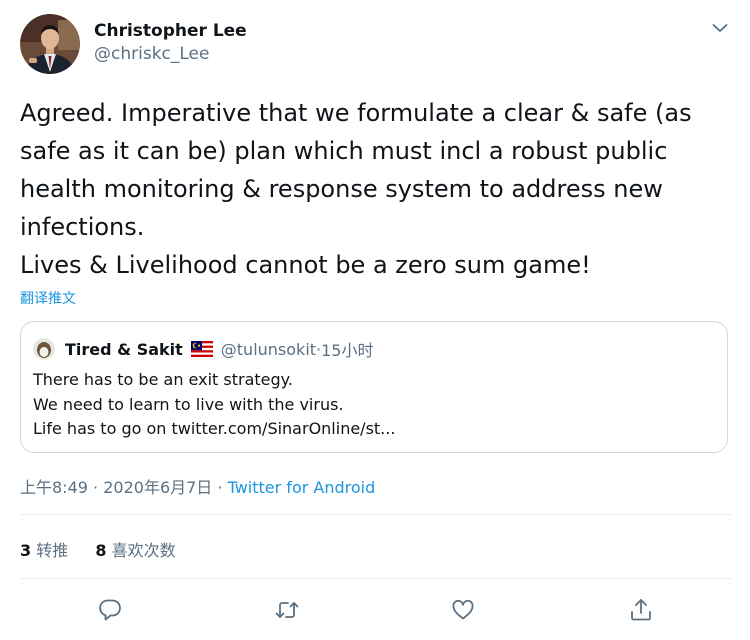 Image resolution: width=750 pixels, height=640 pixels. Describe the element at coordinates (124, 349) in the screenshot. I see `quoted-author-display-name: Tired & Sakit` at that location.